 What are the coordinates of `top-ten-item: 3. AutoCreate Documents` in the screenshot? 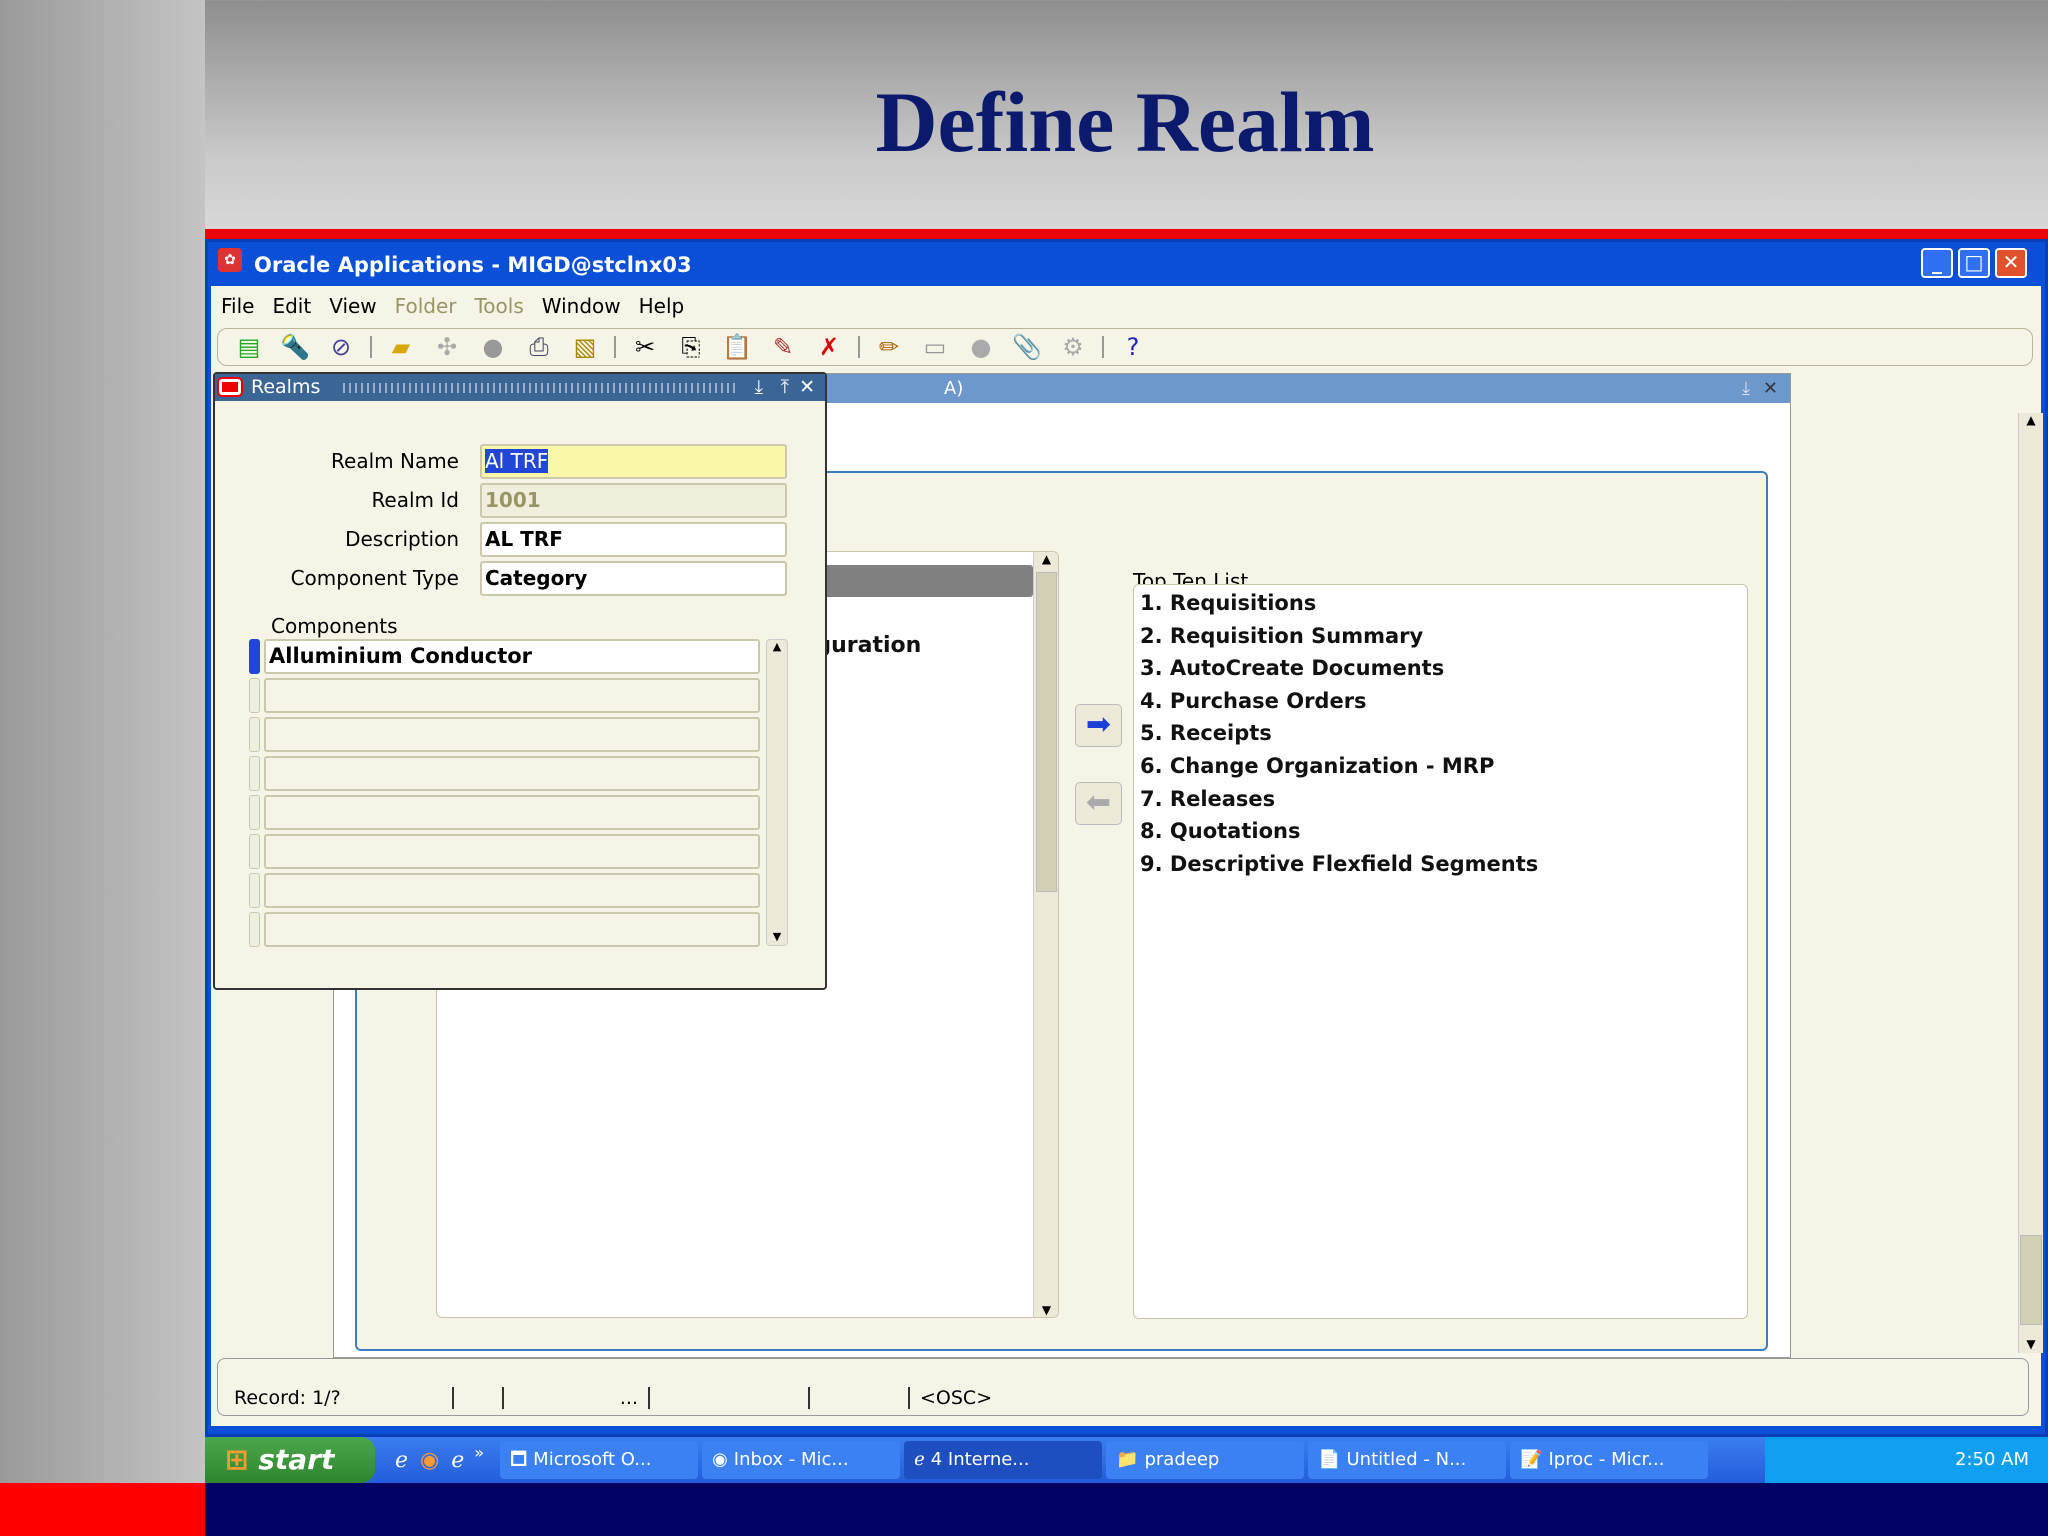 It's located at (1292, 668).